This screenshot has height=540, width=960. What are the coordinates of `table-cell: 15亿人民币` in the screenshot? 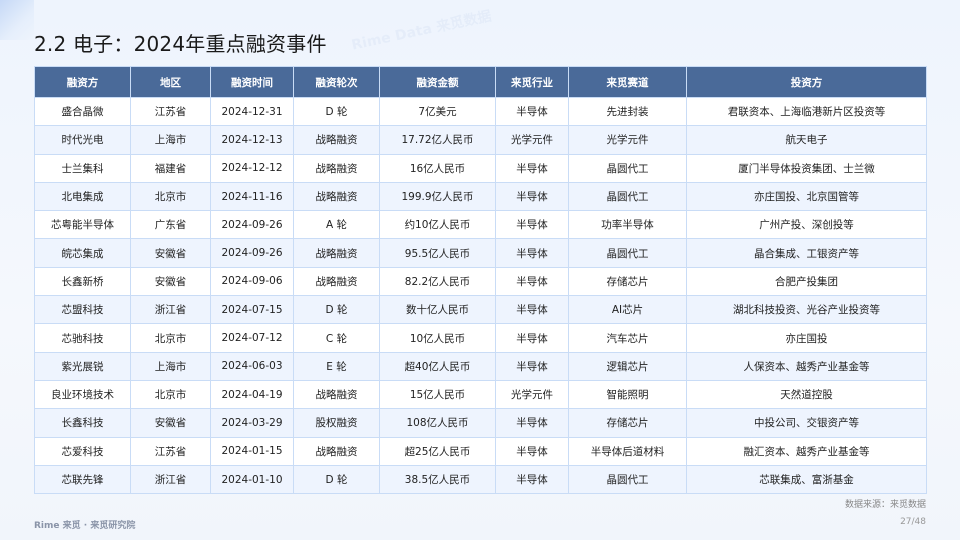 It's located at (437, 394).